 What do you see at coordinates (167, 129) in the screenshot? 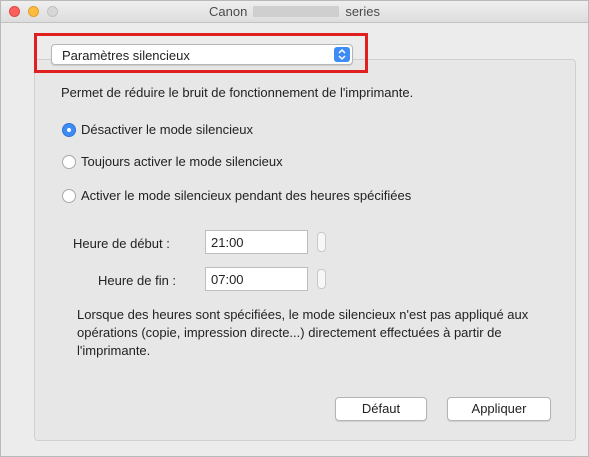
I see `option-label: Désactiver le mode silencieux` at bounding box center [167, 129].